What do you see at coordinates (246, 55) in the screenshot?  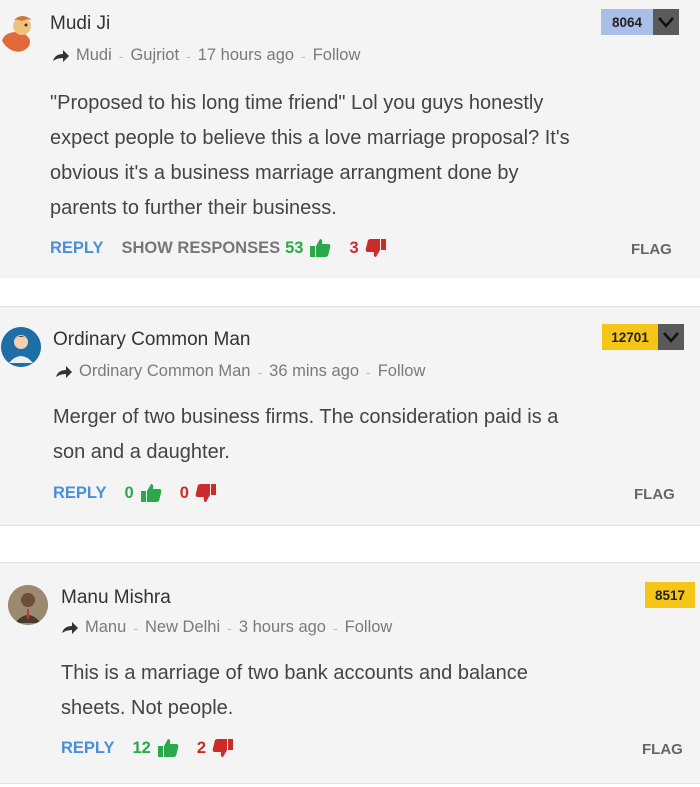 I see `comment-time: 17 hours ago` at bounding box center [246, 55].